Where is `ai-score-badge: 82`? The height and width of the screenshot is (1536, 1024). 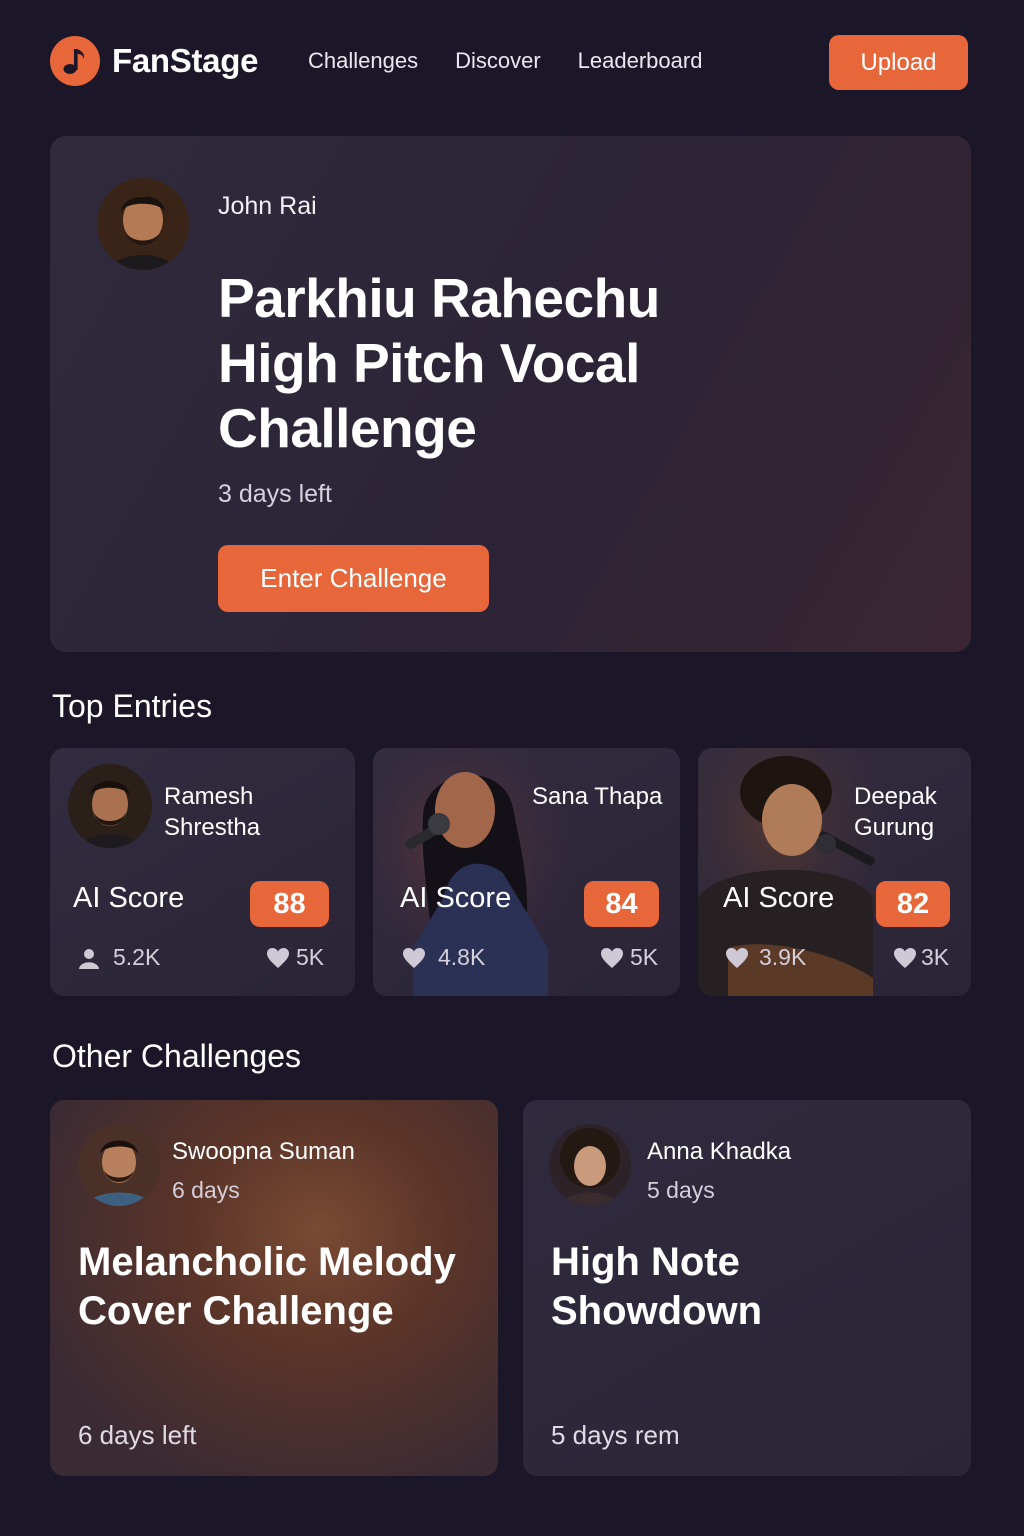 ai-score-badge: 82 is located at coordinates (913, 904).